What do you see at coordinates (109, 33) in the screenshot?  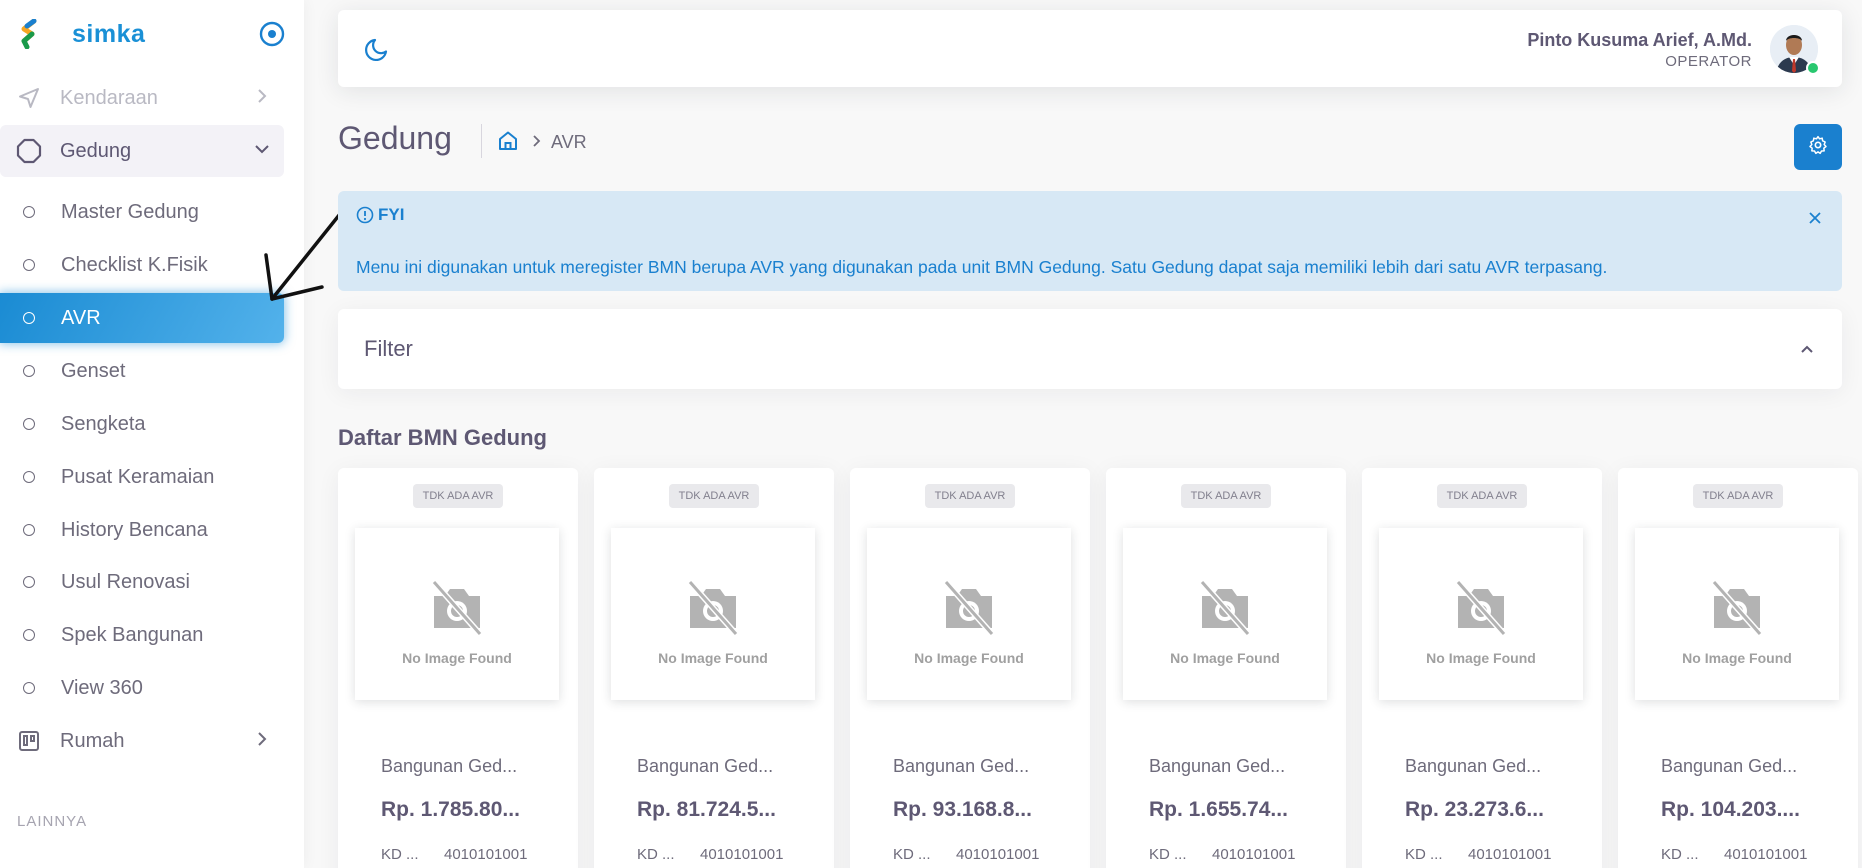 I see `brand-name: simka` at bounding box center [109, 33].